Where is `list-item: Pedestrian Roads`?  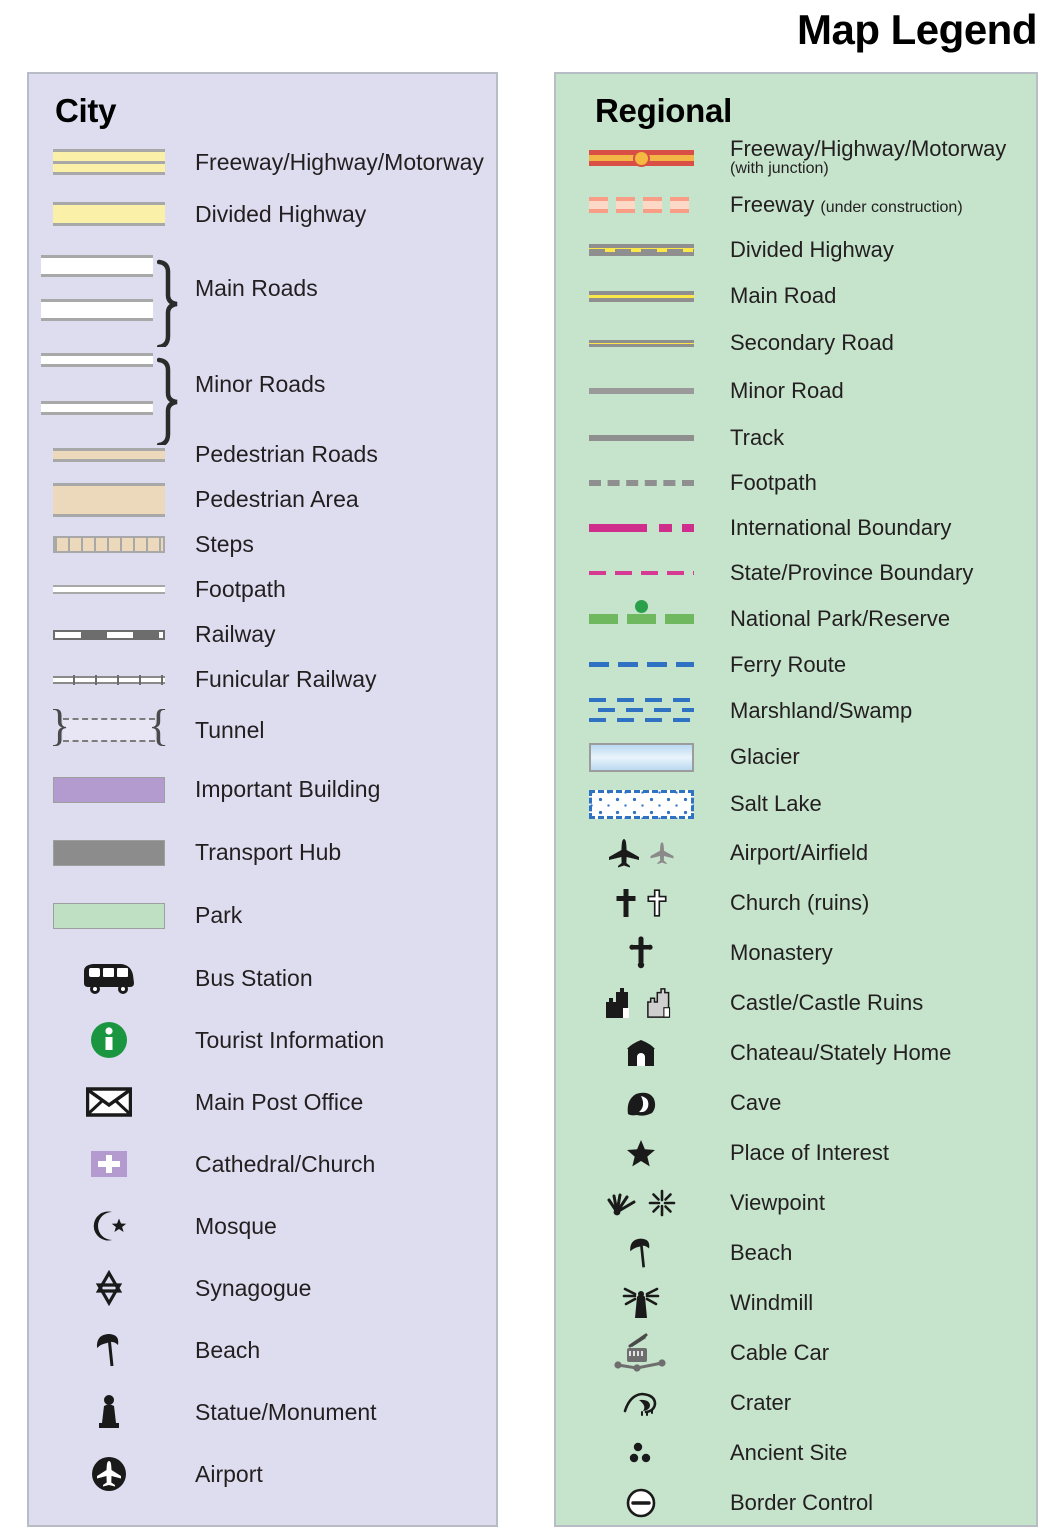 list-item: Pedestrian Roads is located at coordinates (262, 454).